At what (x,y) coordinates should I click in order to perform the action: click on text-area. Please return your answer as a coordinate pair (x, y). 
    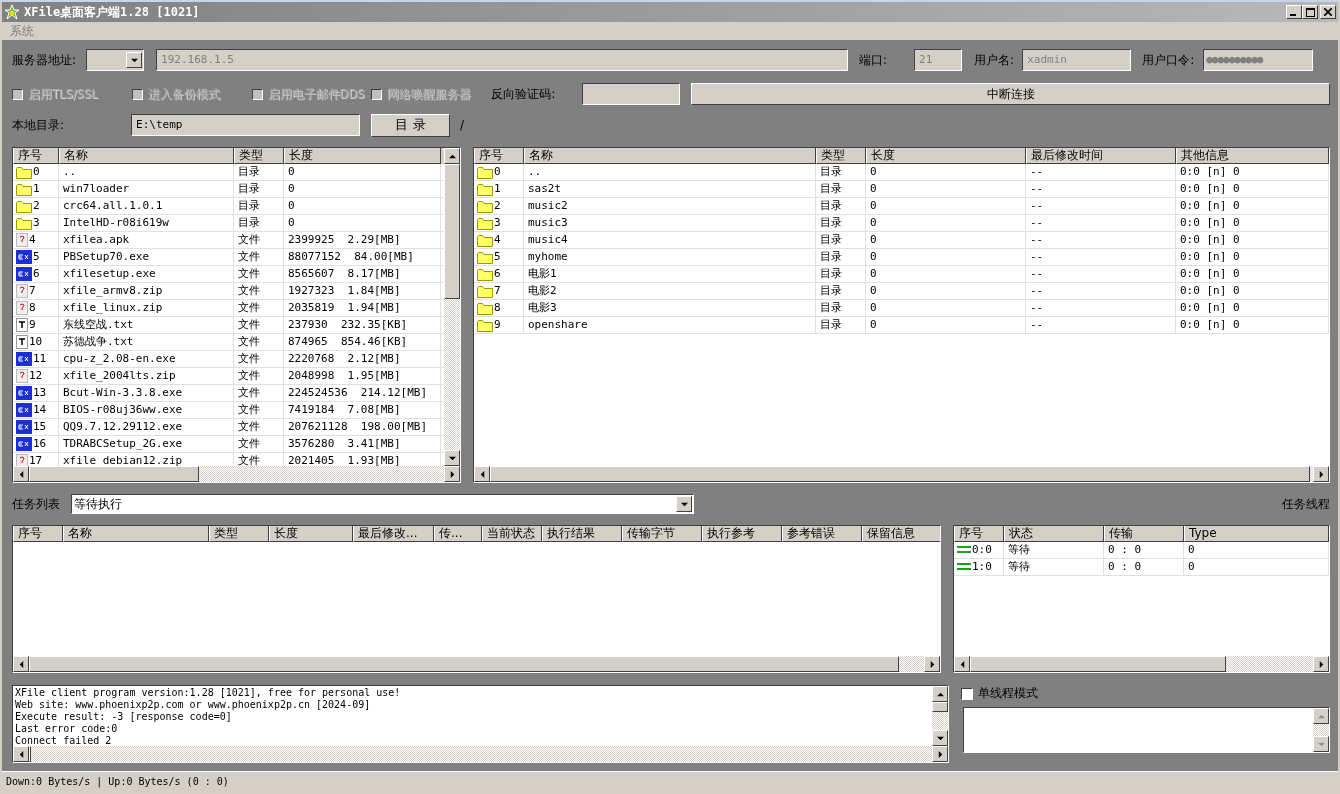
    Looking at the image, I should click on (1146, 730).